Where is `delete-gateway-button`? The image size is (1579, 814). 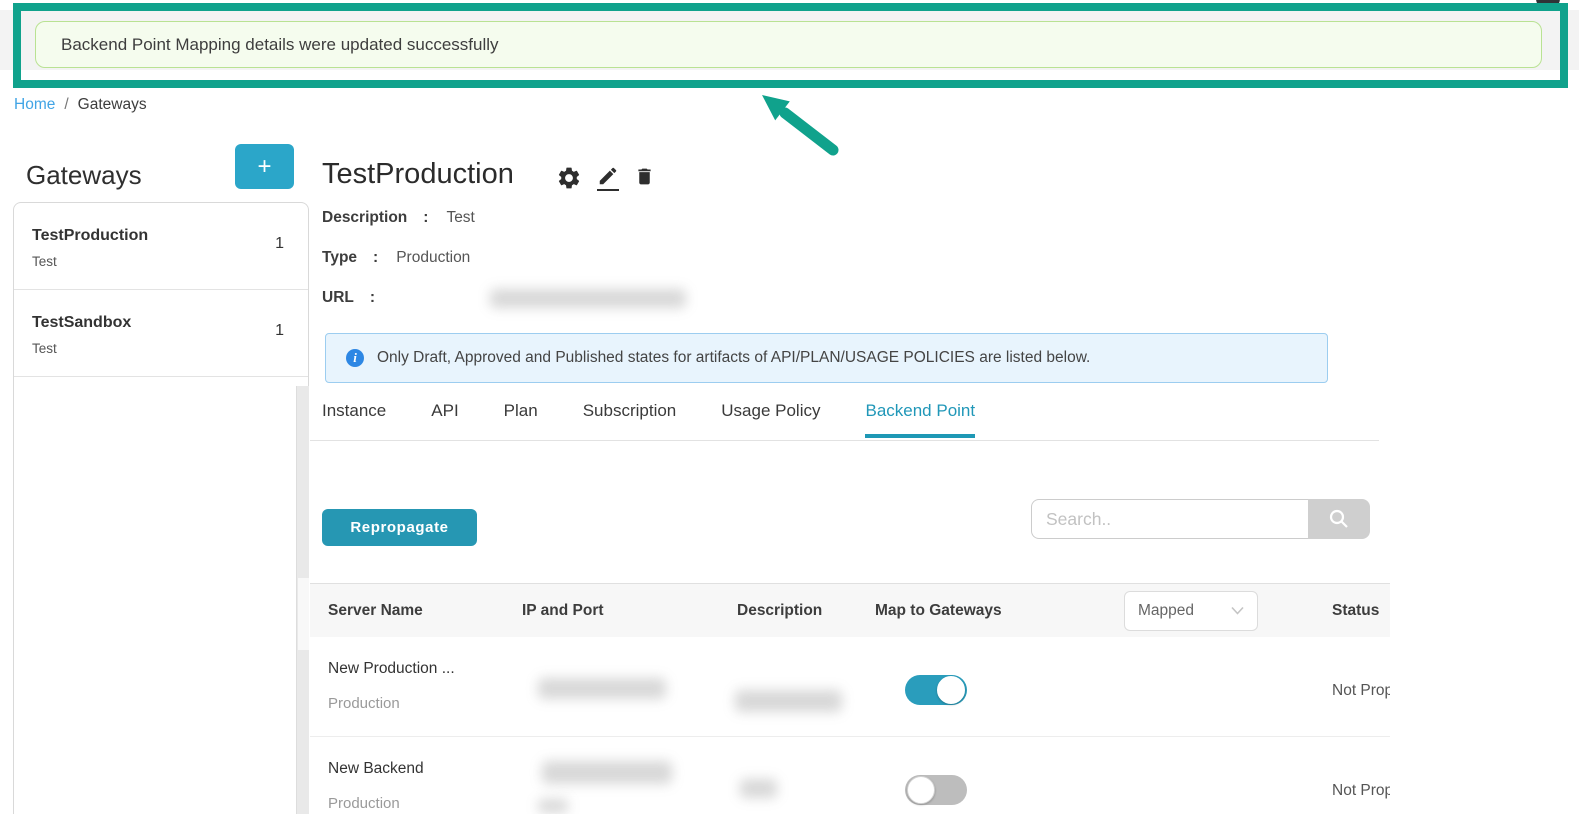
delete-gateway-button is located at coordinates (644, 176).